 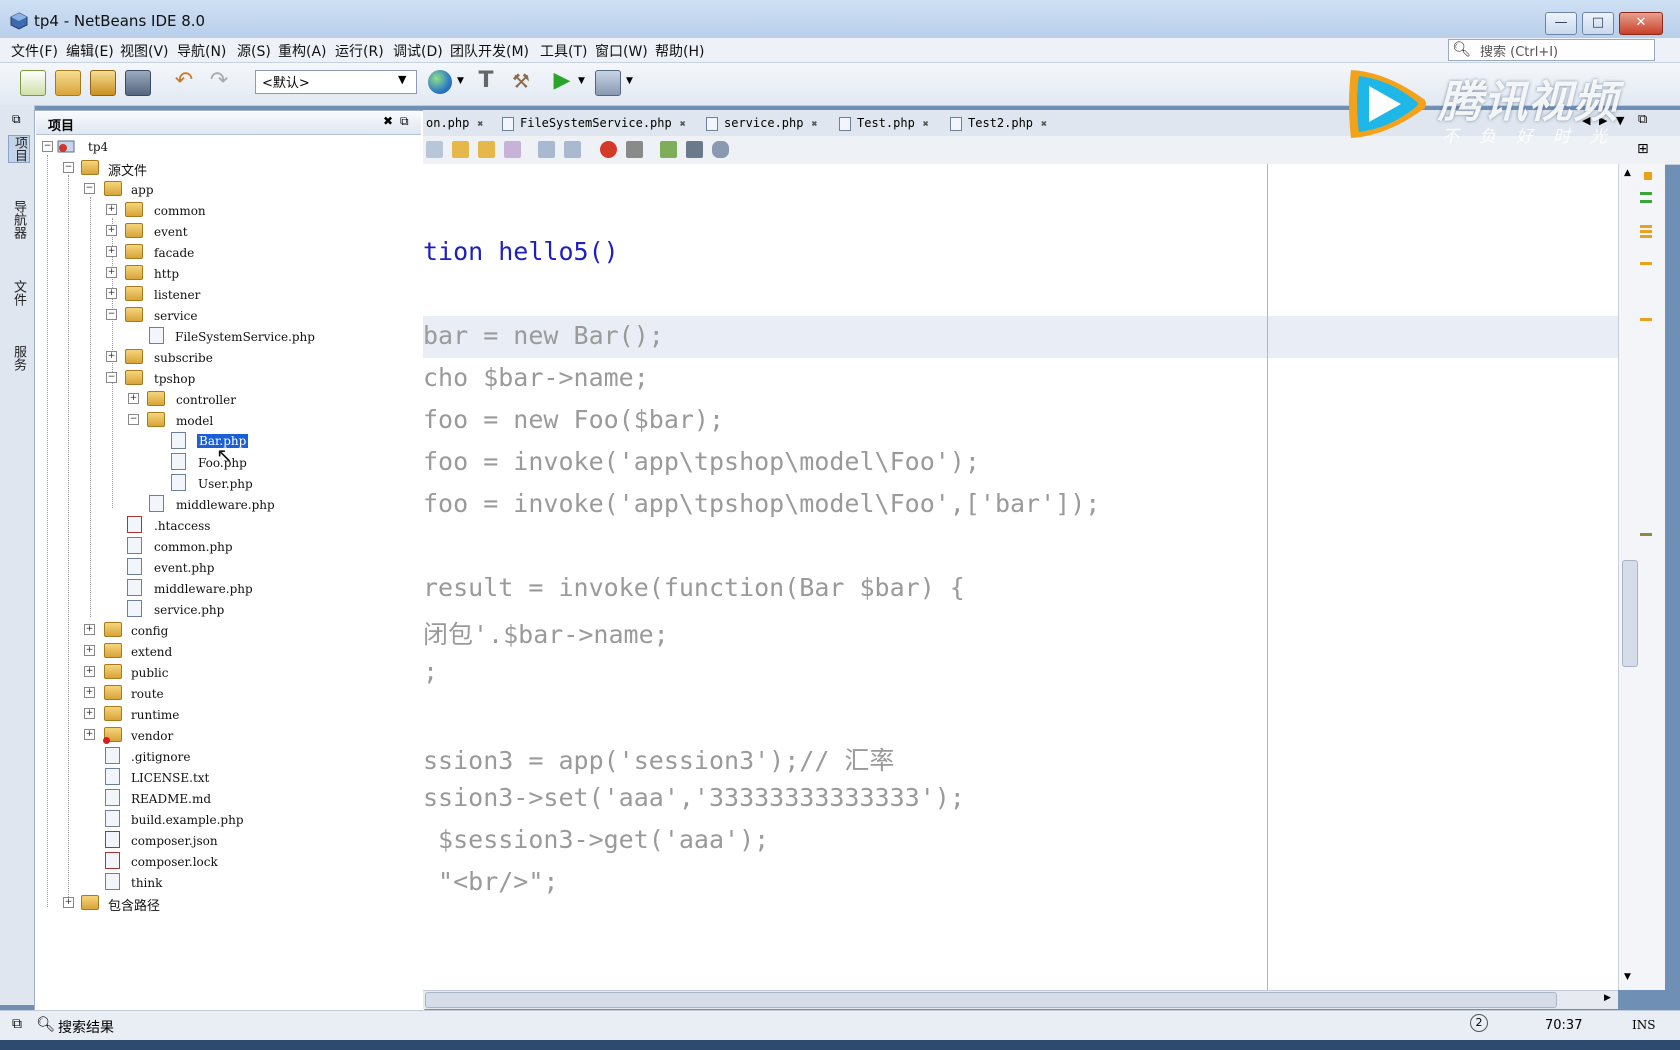 I want to click on horizontal-scrollbar-thumb, so click(x=991, y=1000).